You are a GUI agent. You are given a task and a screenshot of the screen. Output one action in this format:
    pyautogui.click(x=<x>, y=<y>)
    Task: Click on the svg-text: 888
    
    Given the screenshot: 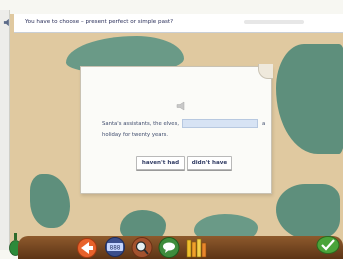 What is the action you would take?
    pyautogui.click(x=115, y=248)
    